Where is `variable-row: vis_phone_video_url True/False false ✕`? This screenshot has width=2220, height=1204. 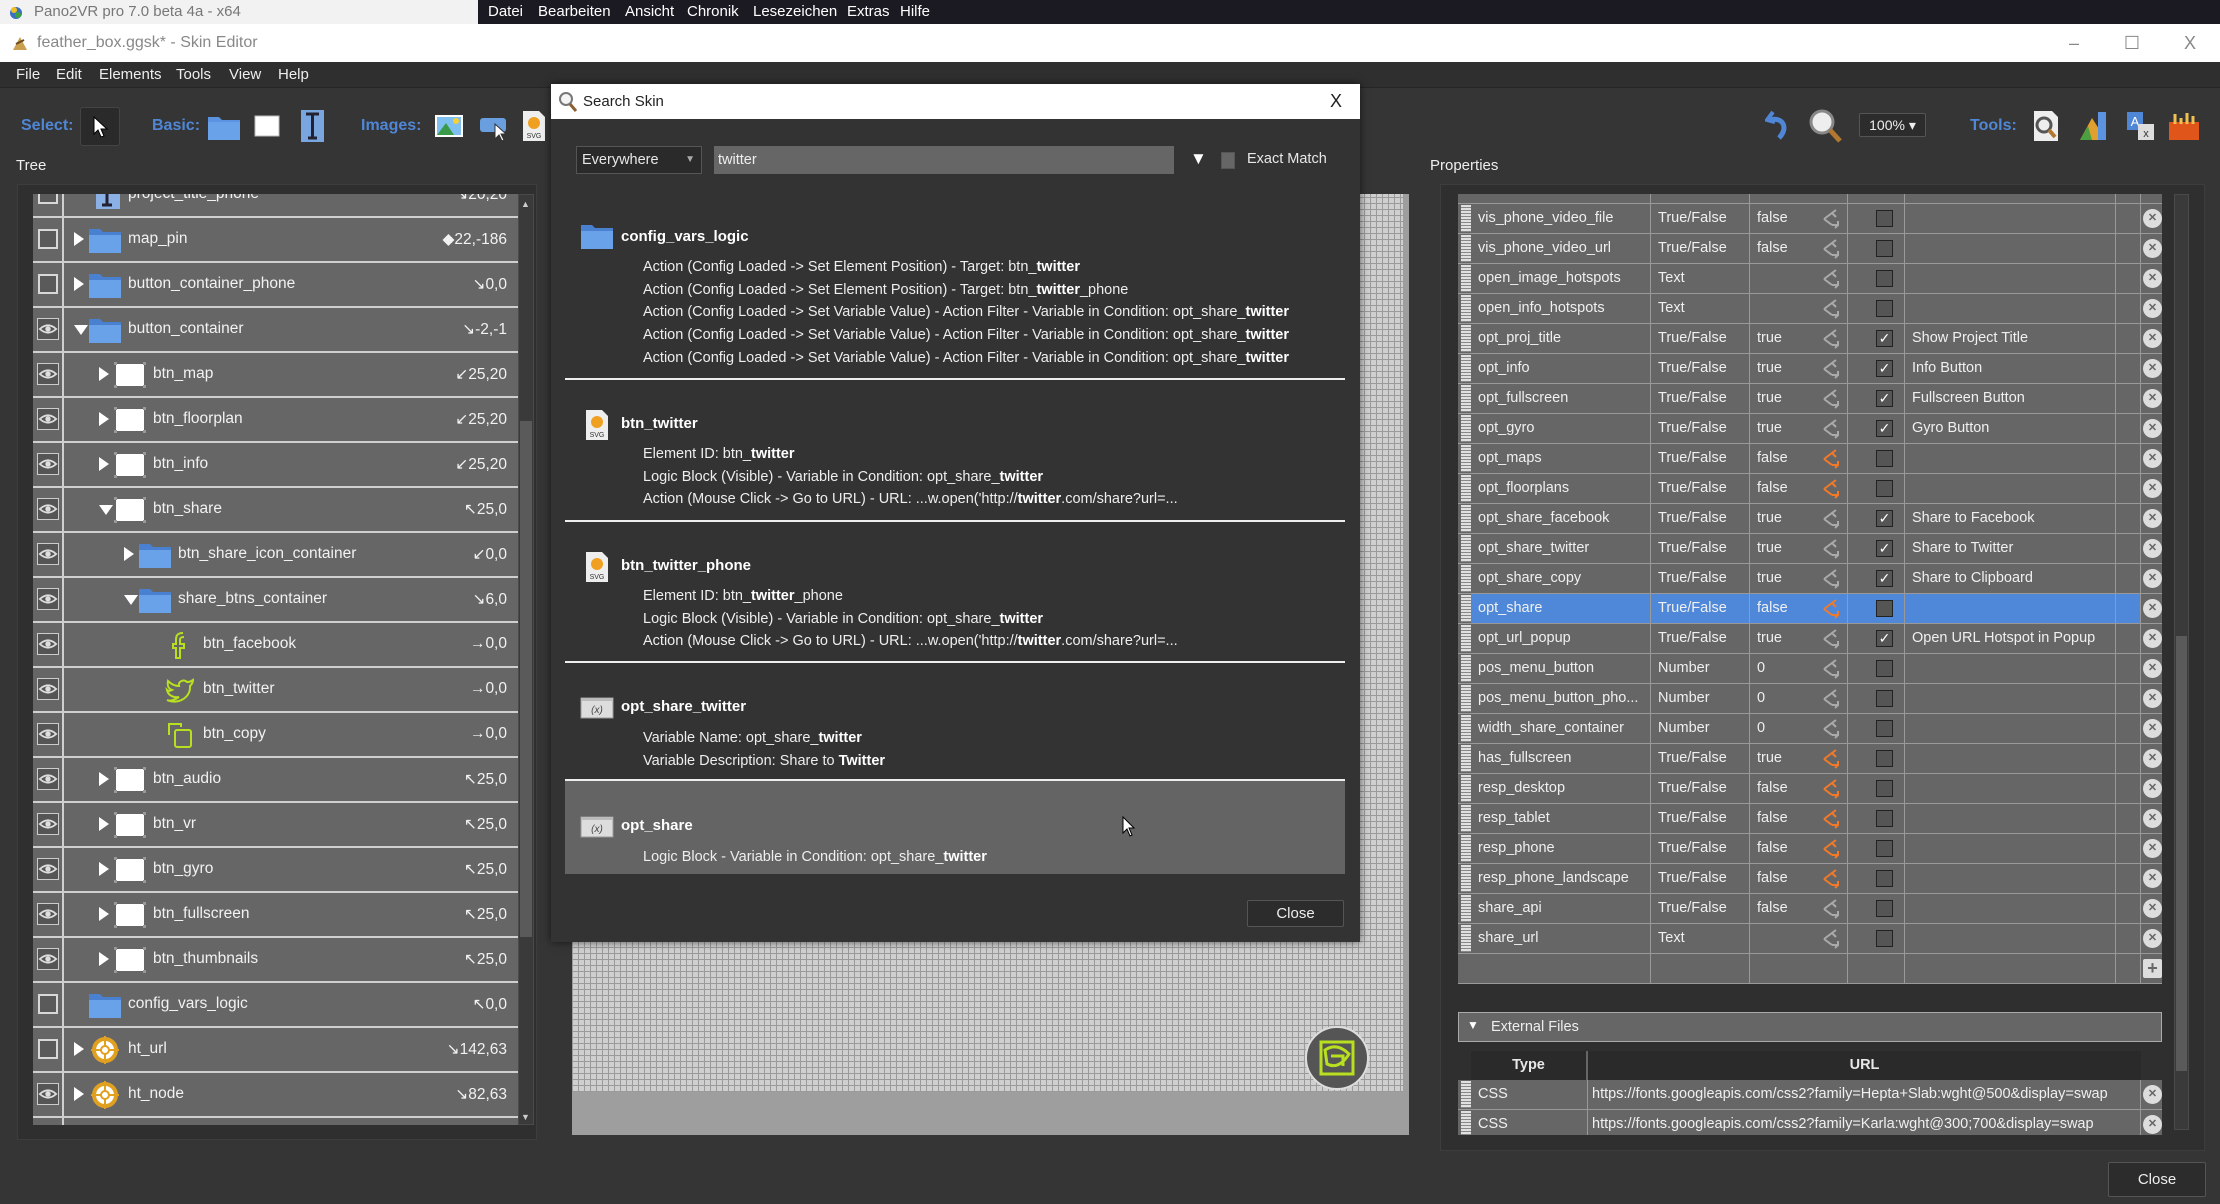
variable-row: vis_phone_video_url True/False false ✕ is located at coordinates (1810, 249).